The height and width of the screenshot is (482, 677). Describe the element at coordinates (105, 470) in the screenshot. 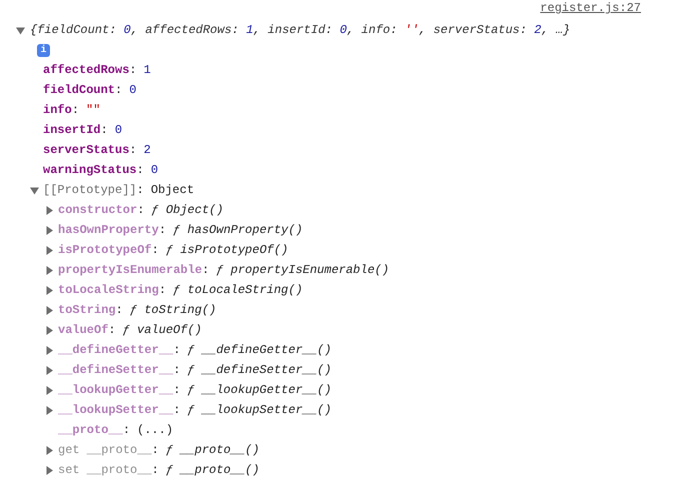

I see `property-key: set __proto__` at that location.